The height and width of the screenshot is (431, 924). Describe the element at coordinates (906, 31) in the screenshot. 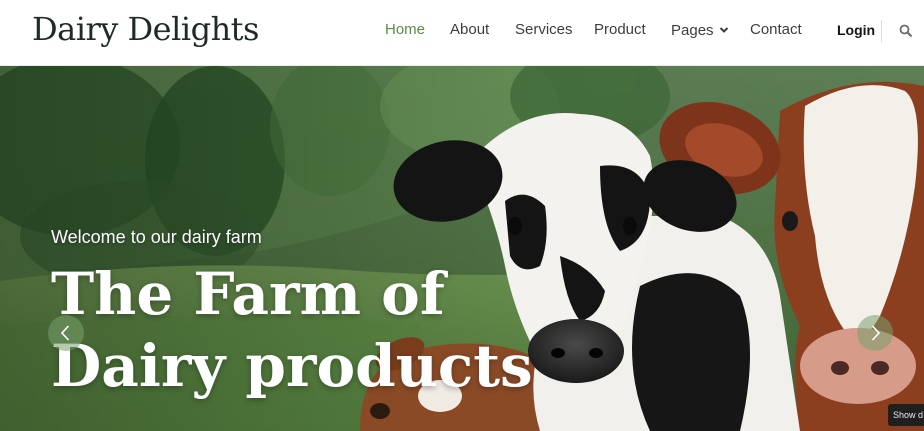

I see `search-icon` at that location.